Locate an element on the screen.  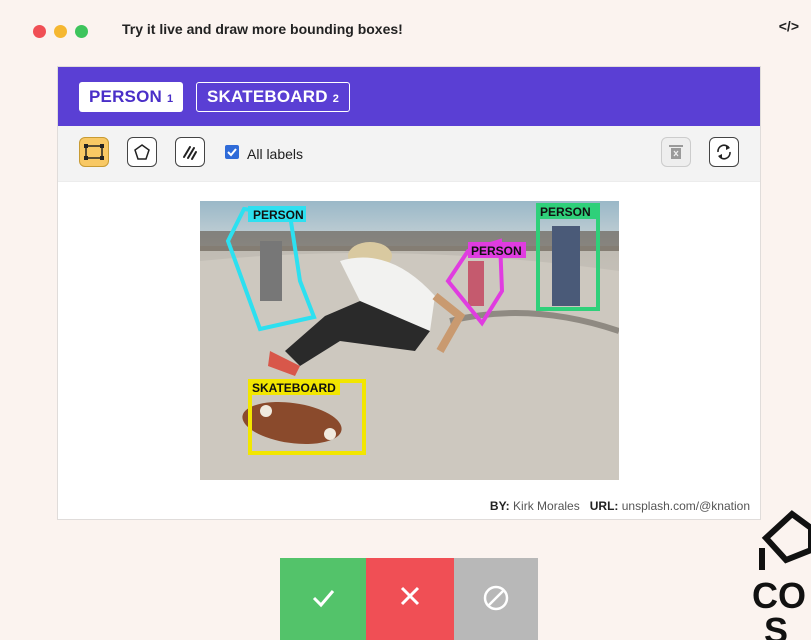
maximize-dot is located at coordinates (81, 31).